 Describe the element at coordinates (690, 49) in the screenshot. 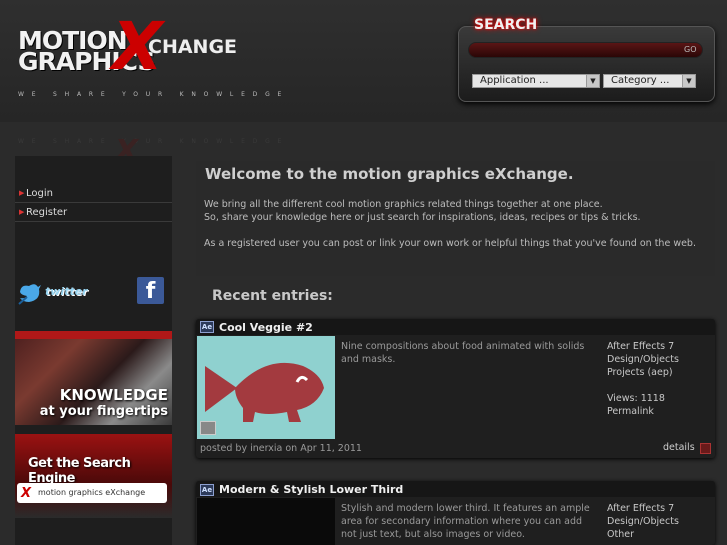

I see `search-go-button: GO` at that location.